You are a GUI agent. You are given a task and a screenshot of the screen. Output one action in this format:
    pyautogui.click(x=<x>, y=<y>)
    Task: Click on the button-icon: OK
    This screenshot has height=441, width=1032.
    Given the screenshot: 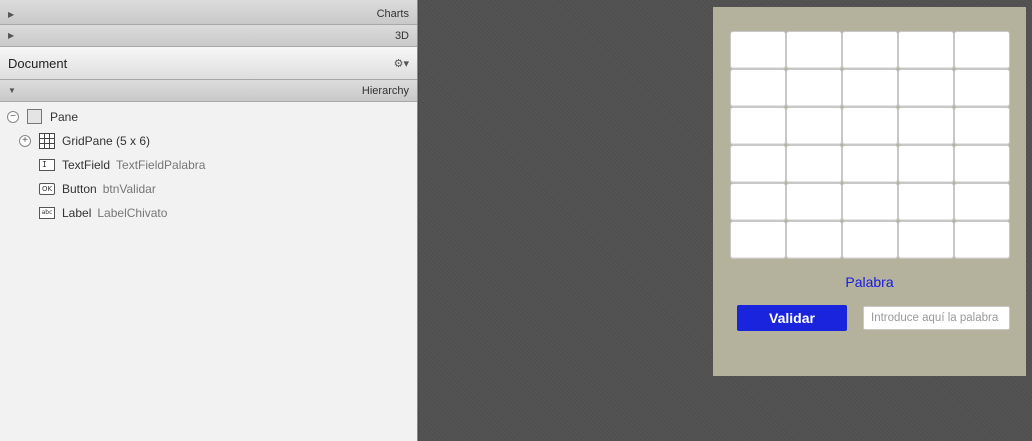 What is the action you would take?
    pyautogui.click(x=47, y=189)
    